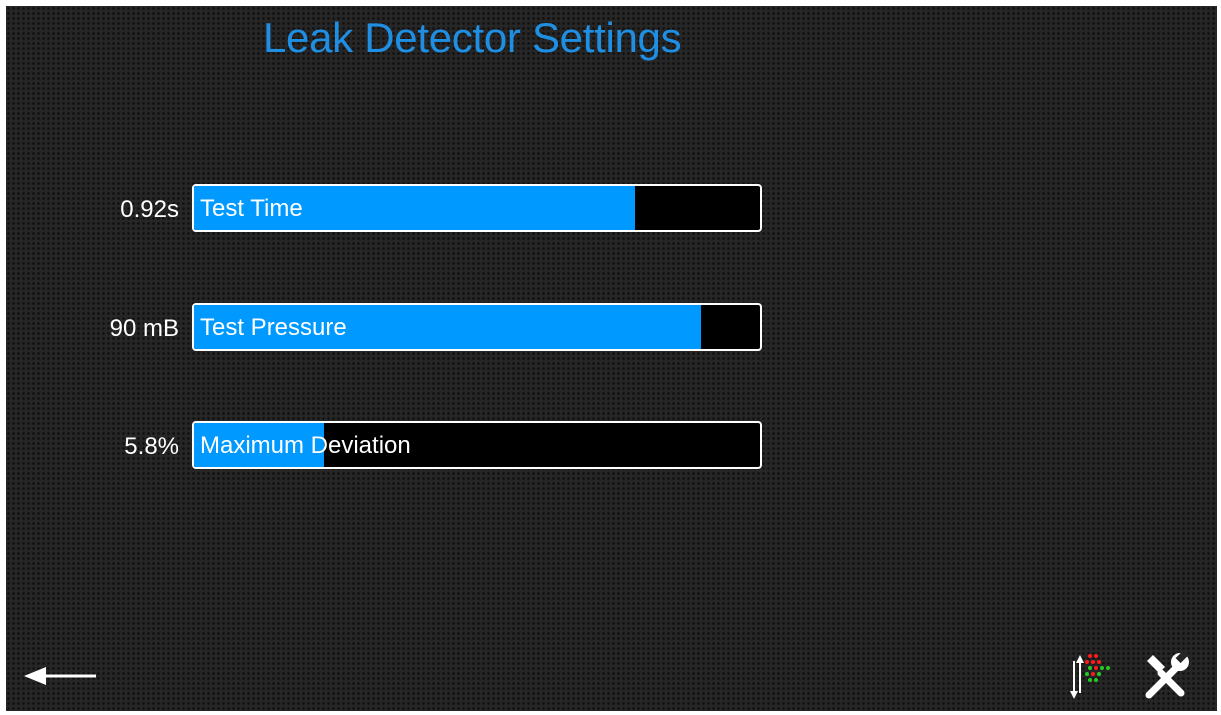 This screenshot has height=715, width=1221. I want to click on back-button, so click(61, 676).